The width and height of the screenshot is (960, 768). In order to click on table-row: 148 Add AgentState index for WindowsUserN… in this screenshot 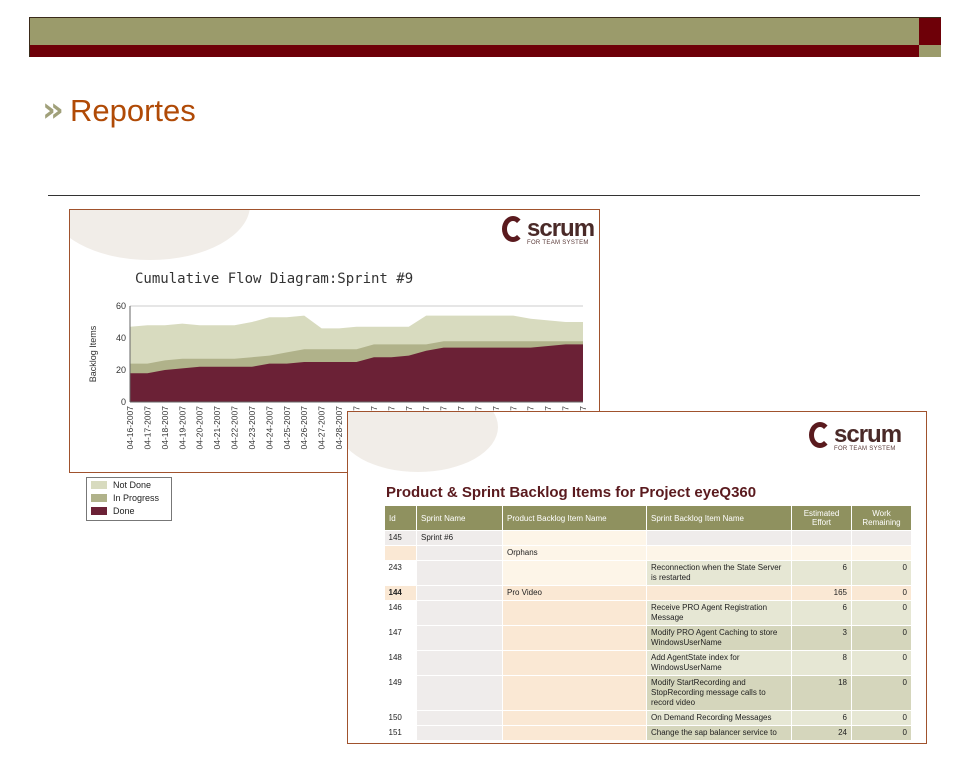, I will do `click(648, 663)`.